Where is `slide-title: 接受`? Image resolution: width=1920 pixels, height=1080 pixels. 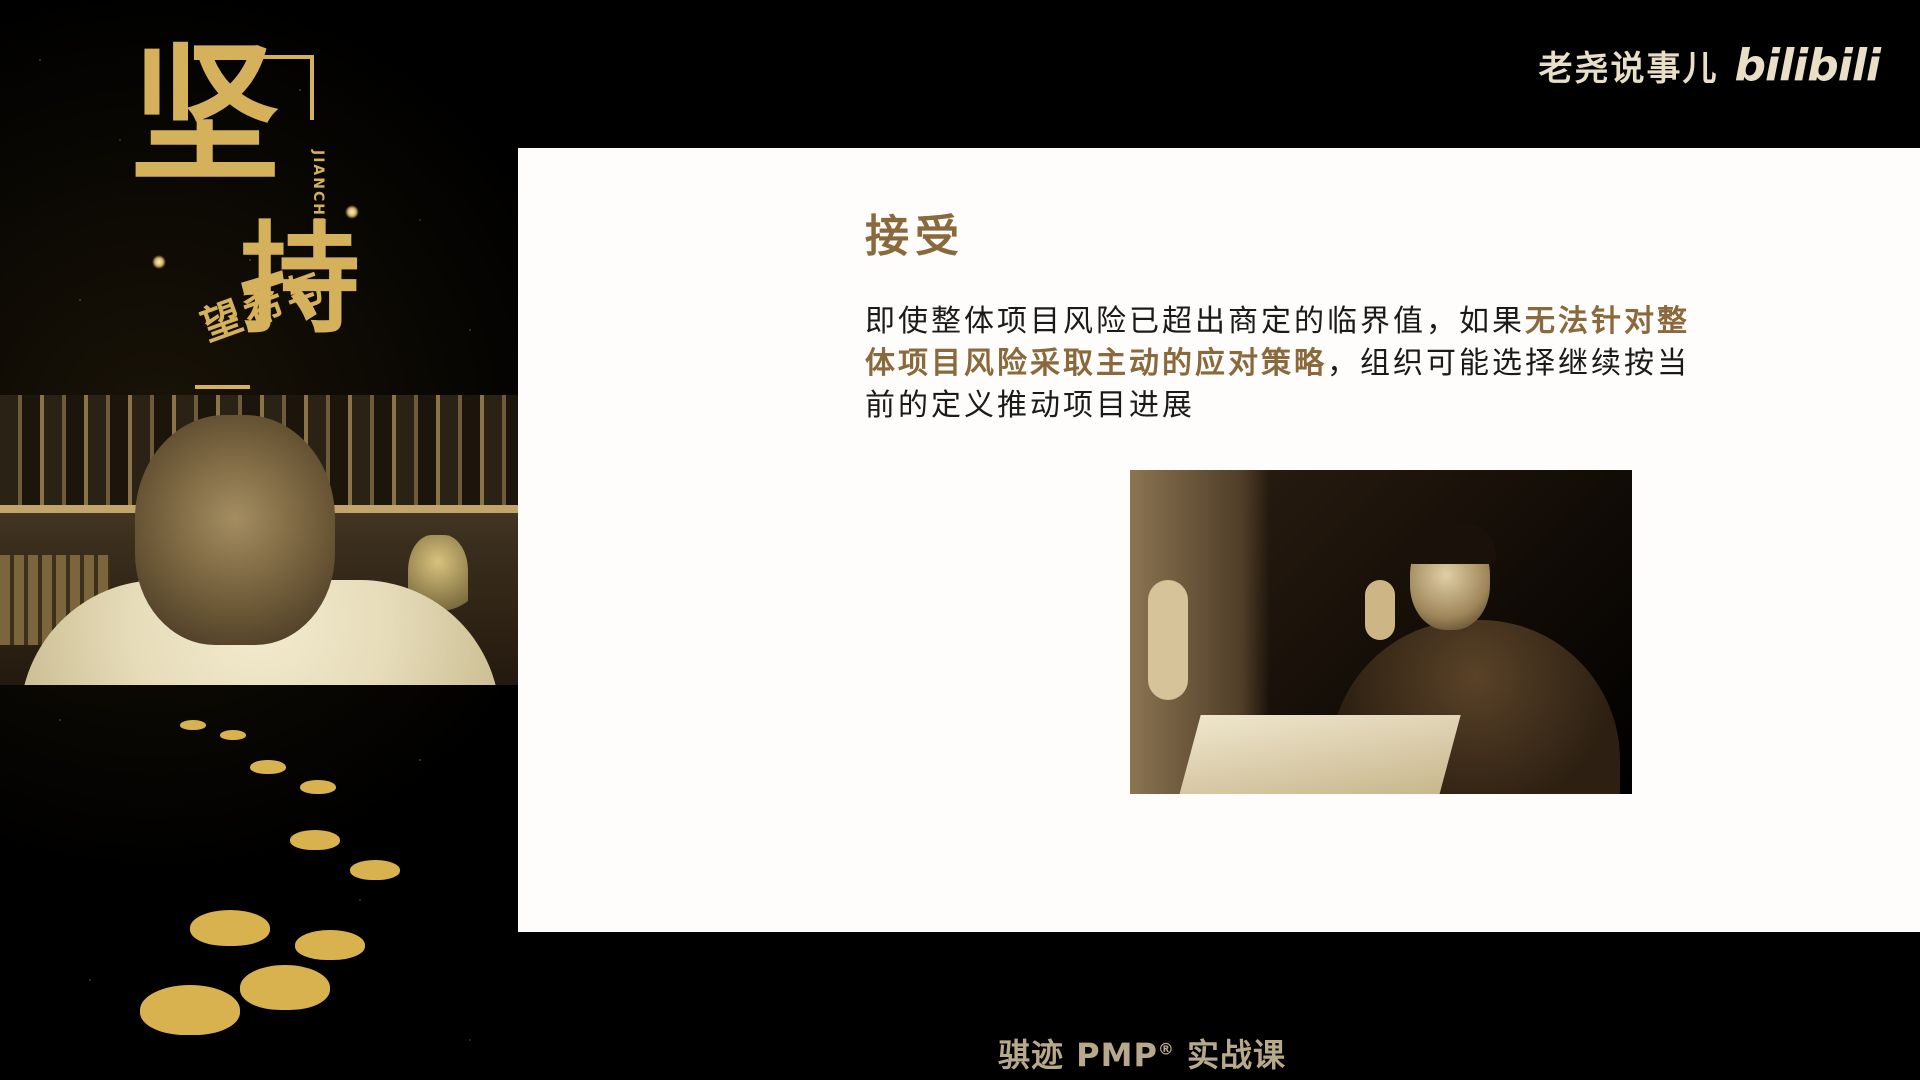
slide-title: 接受 is located at coordinates (915, 236).